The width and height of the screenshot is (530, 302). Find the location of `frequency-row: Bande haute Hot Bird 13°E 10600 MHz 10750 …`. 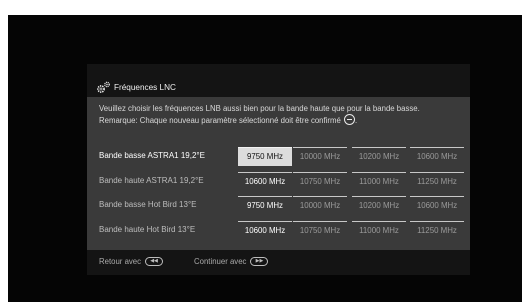

frequency-row: Bande haute Hot Bird 13°E 10600 MHz 10750 … is located at coordinates (278, 230).